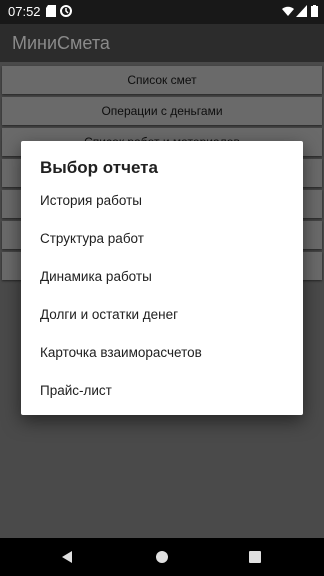 This screenshot has width=324, height=576. Describe the element at coordinates (91, 200) in the screenshot. I see `report-item-label: История работы` at that location.